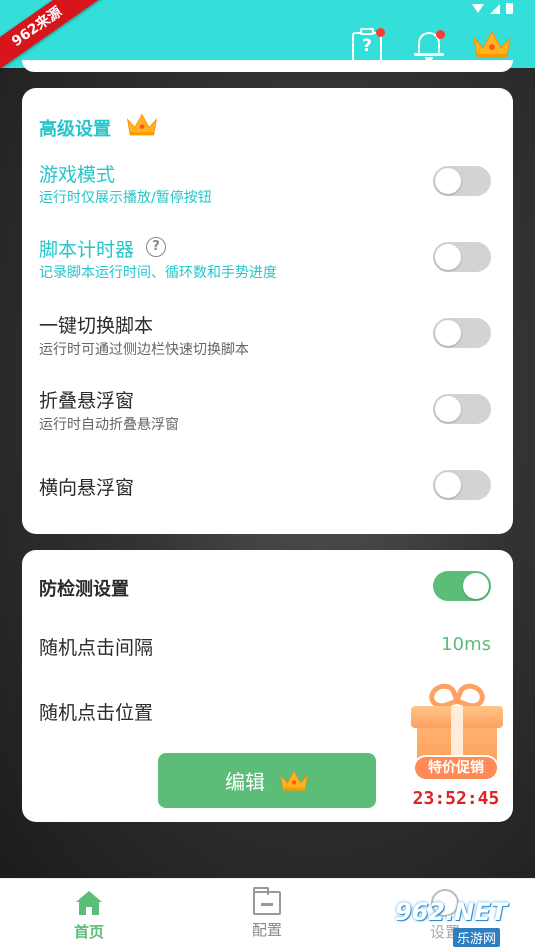  I want to click on anti-detect-toggle, so click(462, 586).